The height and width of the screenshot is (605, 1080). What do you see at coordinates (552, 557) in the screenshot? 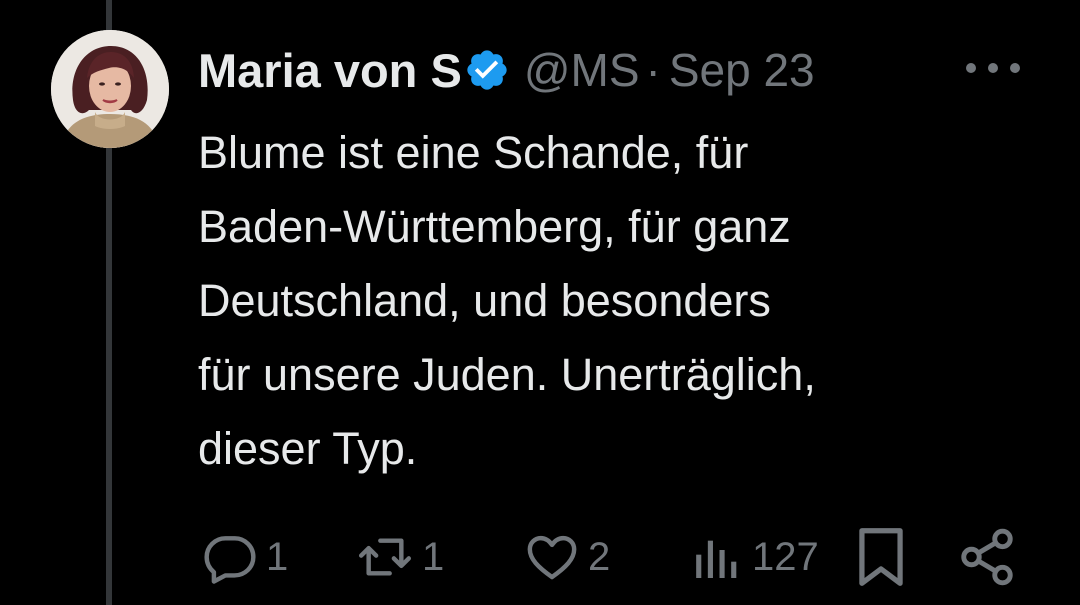
I see `heart-icon` at bounding box center [552, 557].